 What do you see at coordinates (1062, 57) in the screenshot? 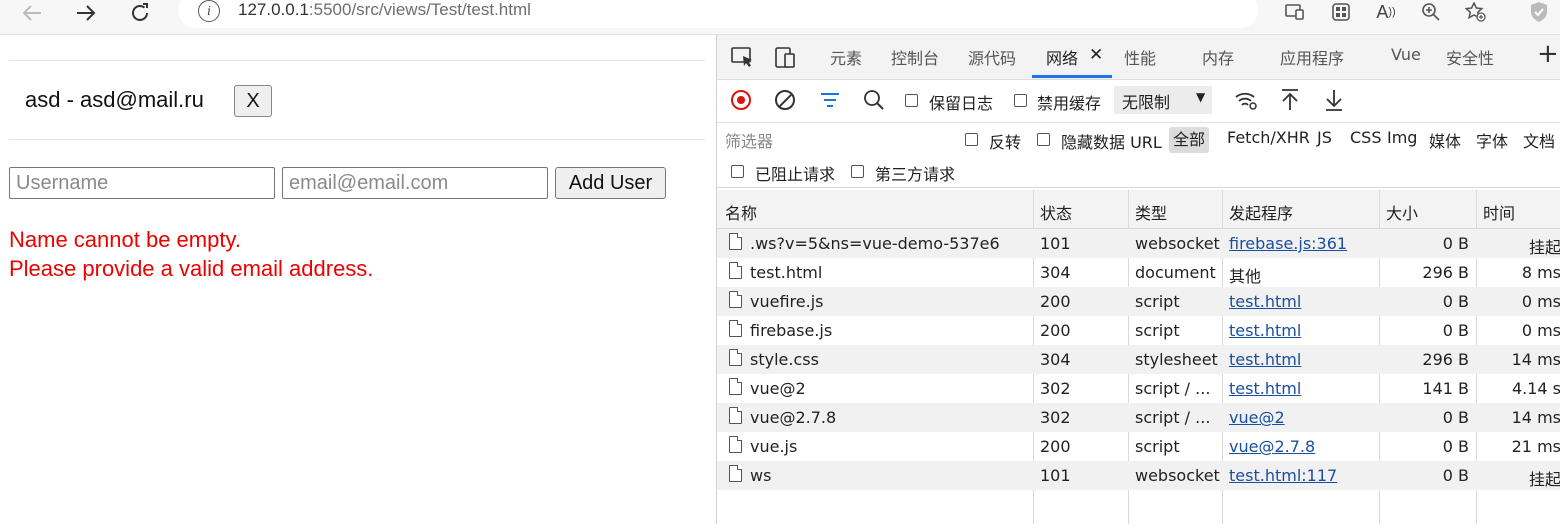
I see `tab-network: 网络` at bounding box center [1062, 57].